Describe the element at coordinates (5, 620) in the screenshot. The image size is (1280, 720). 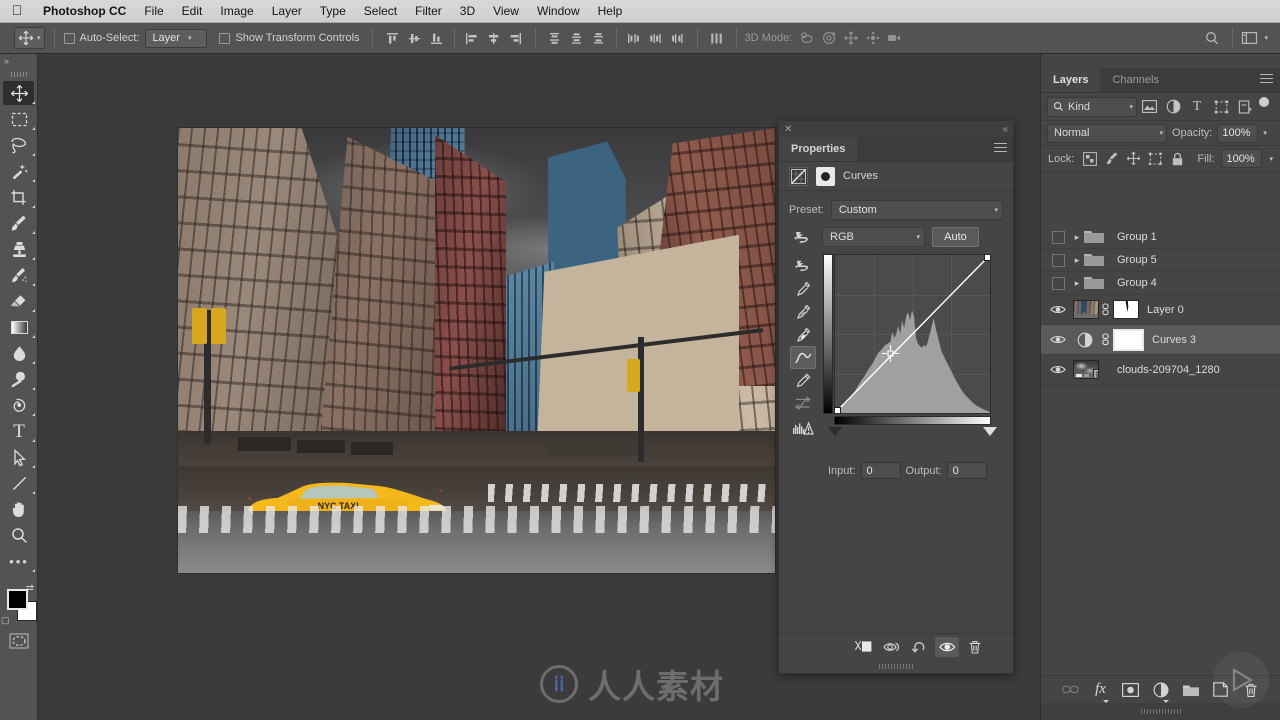
I see `default-colors-icon: ▢` at that location.